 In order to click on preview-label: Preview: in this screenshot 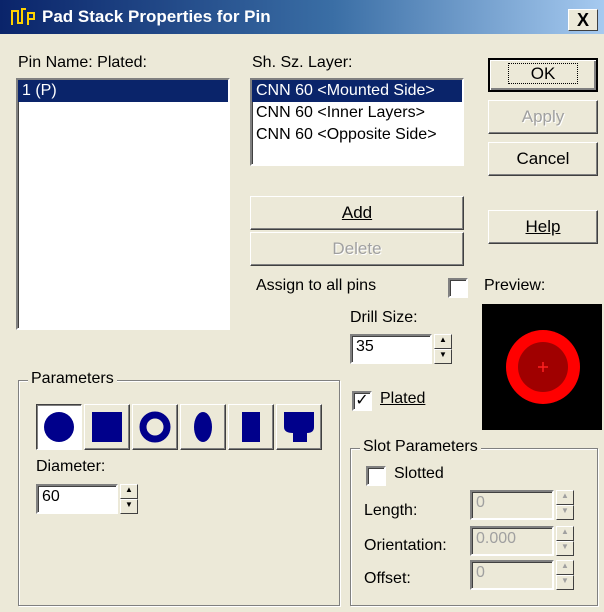, I will do `click(515, 285)`.